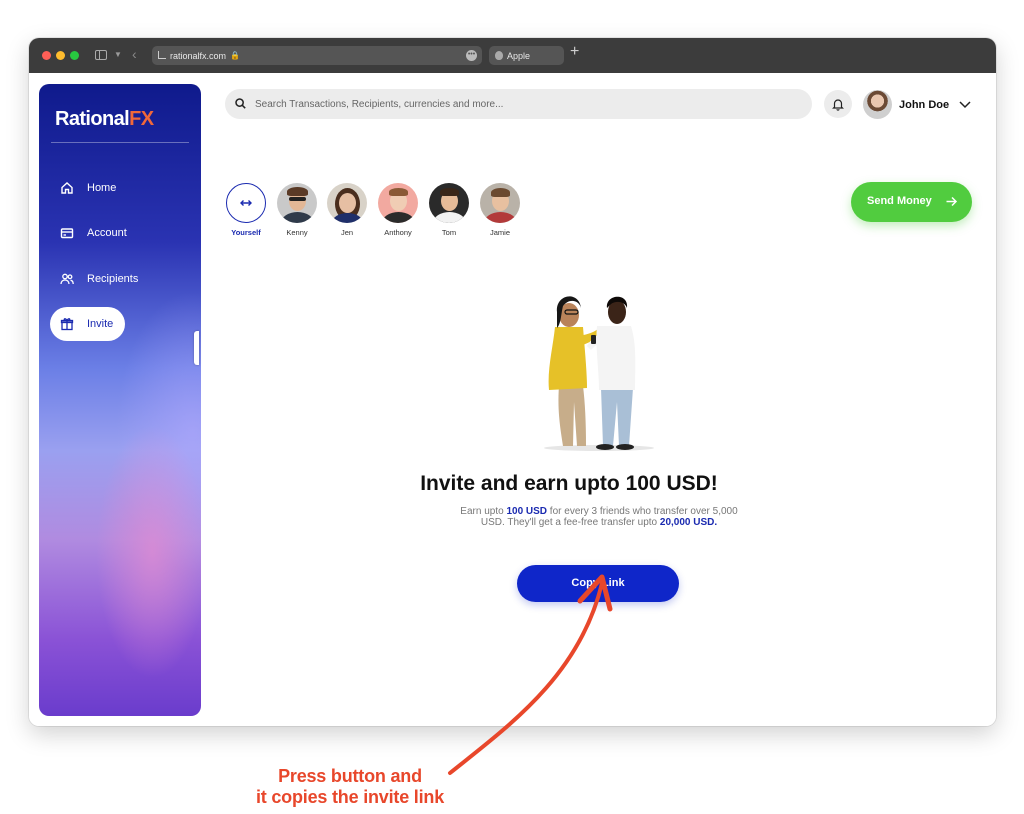  What do you see at coordinates (118, 54) in the screenshot?
I see `chevron-down-icon: ▼` at bounding box center [118, 54].